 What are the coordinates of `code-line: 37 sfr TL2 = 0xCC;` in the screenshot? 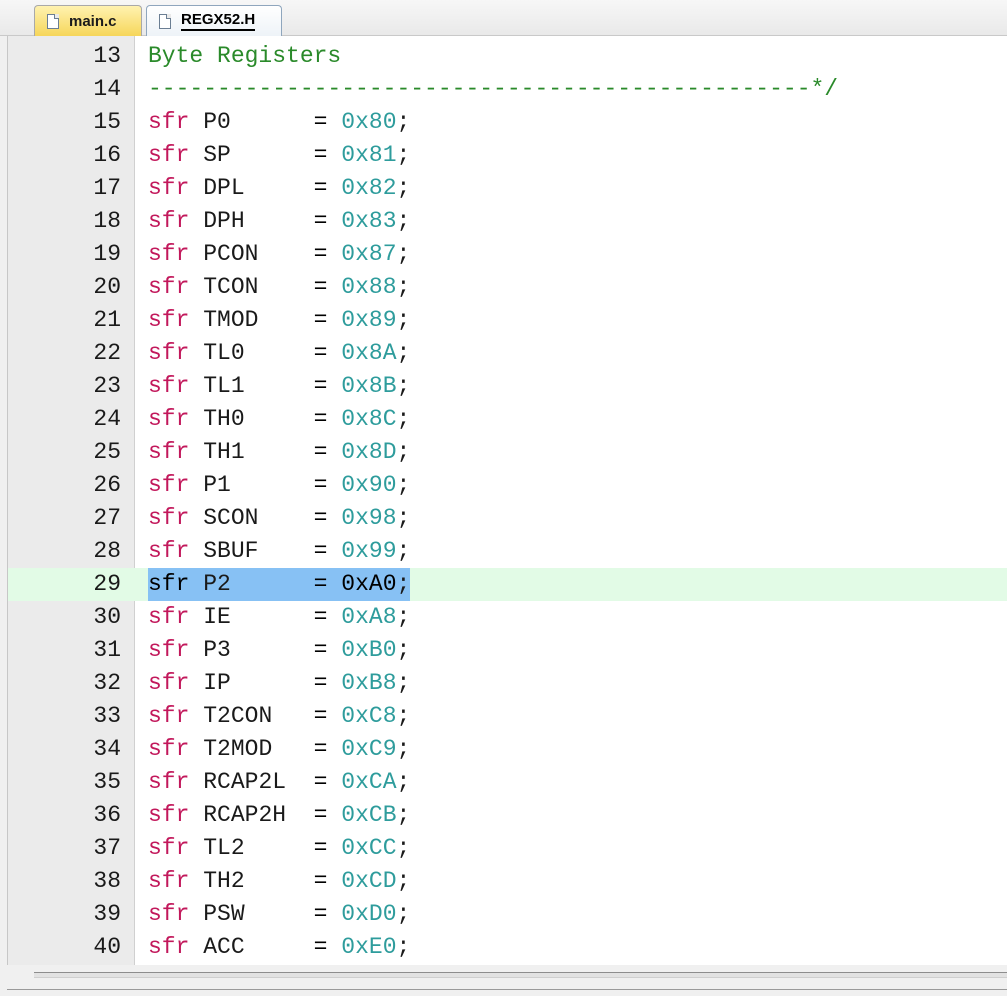 It's located at (507, 848).